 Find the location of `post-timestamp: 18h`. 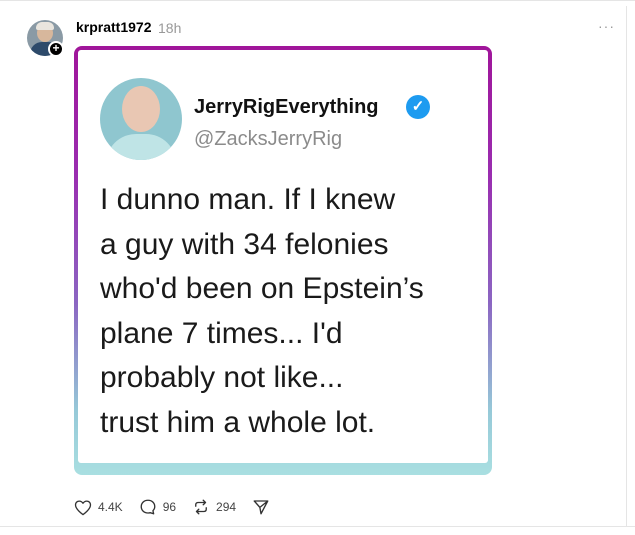

post-timestamp: 18h is located at coordinates (169, 28).